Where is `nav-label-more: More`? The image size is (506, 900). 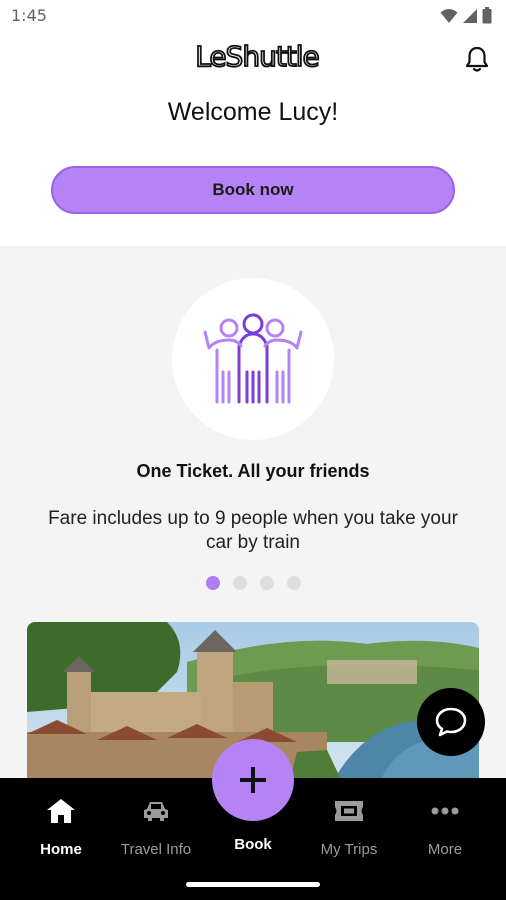 nav-label-more: More is located at coordinates (445, 849).